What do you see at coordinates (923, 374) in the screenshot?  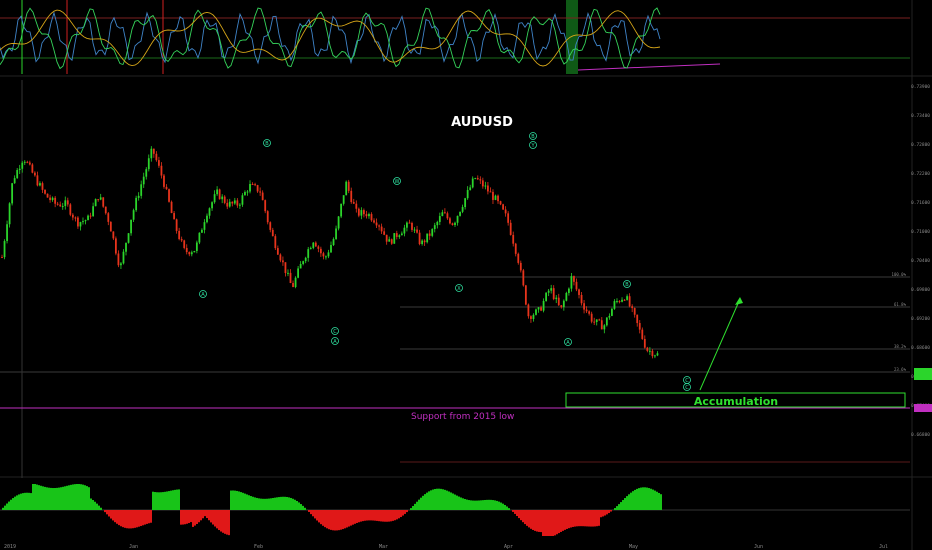 I see `last-price-badge` at bounding box center [923, 374].